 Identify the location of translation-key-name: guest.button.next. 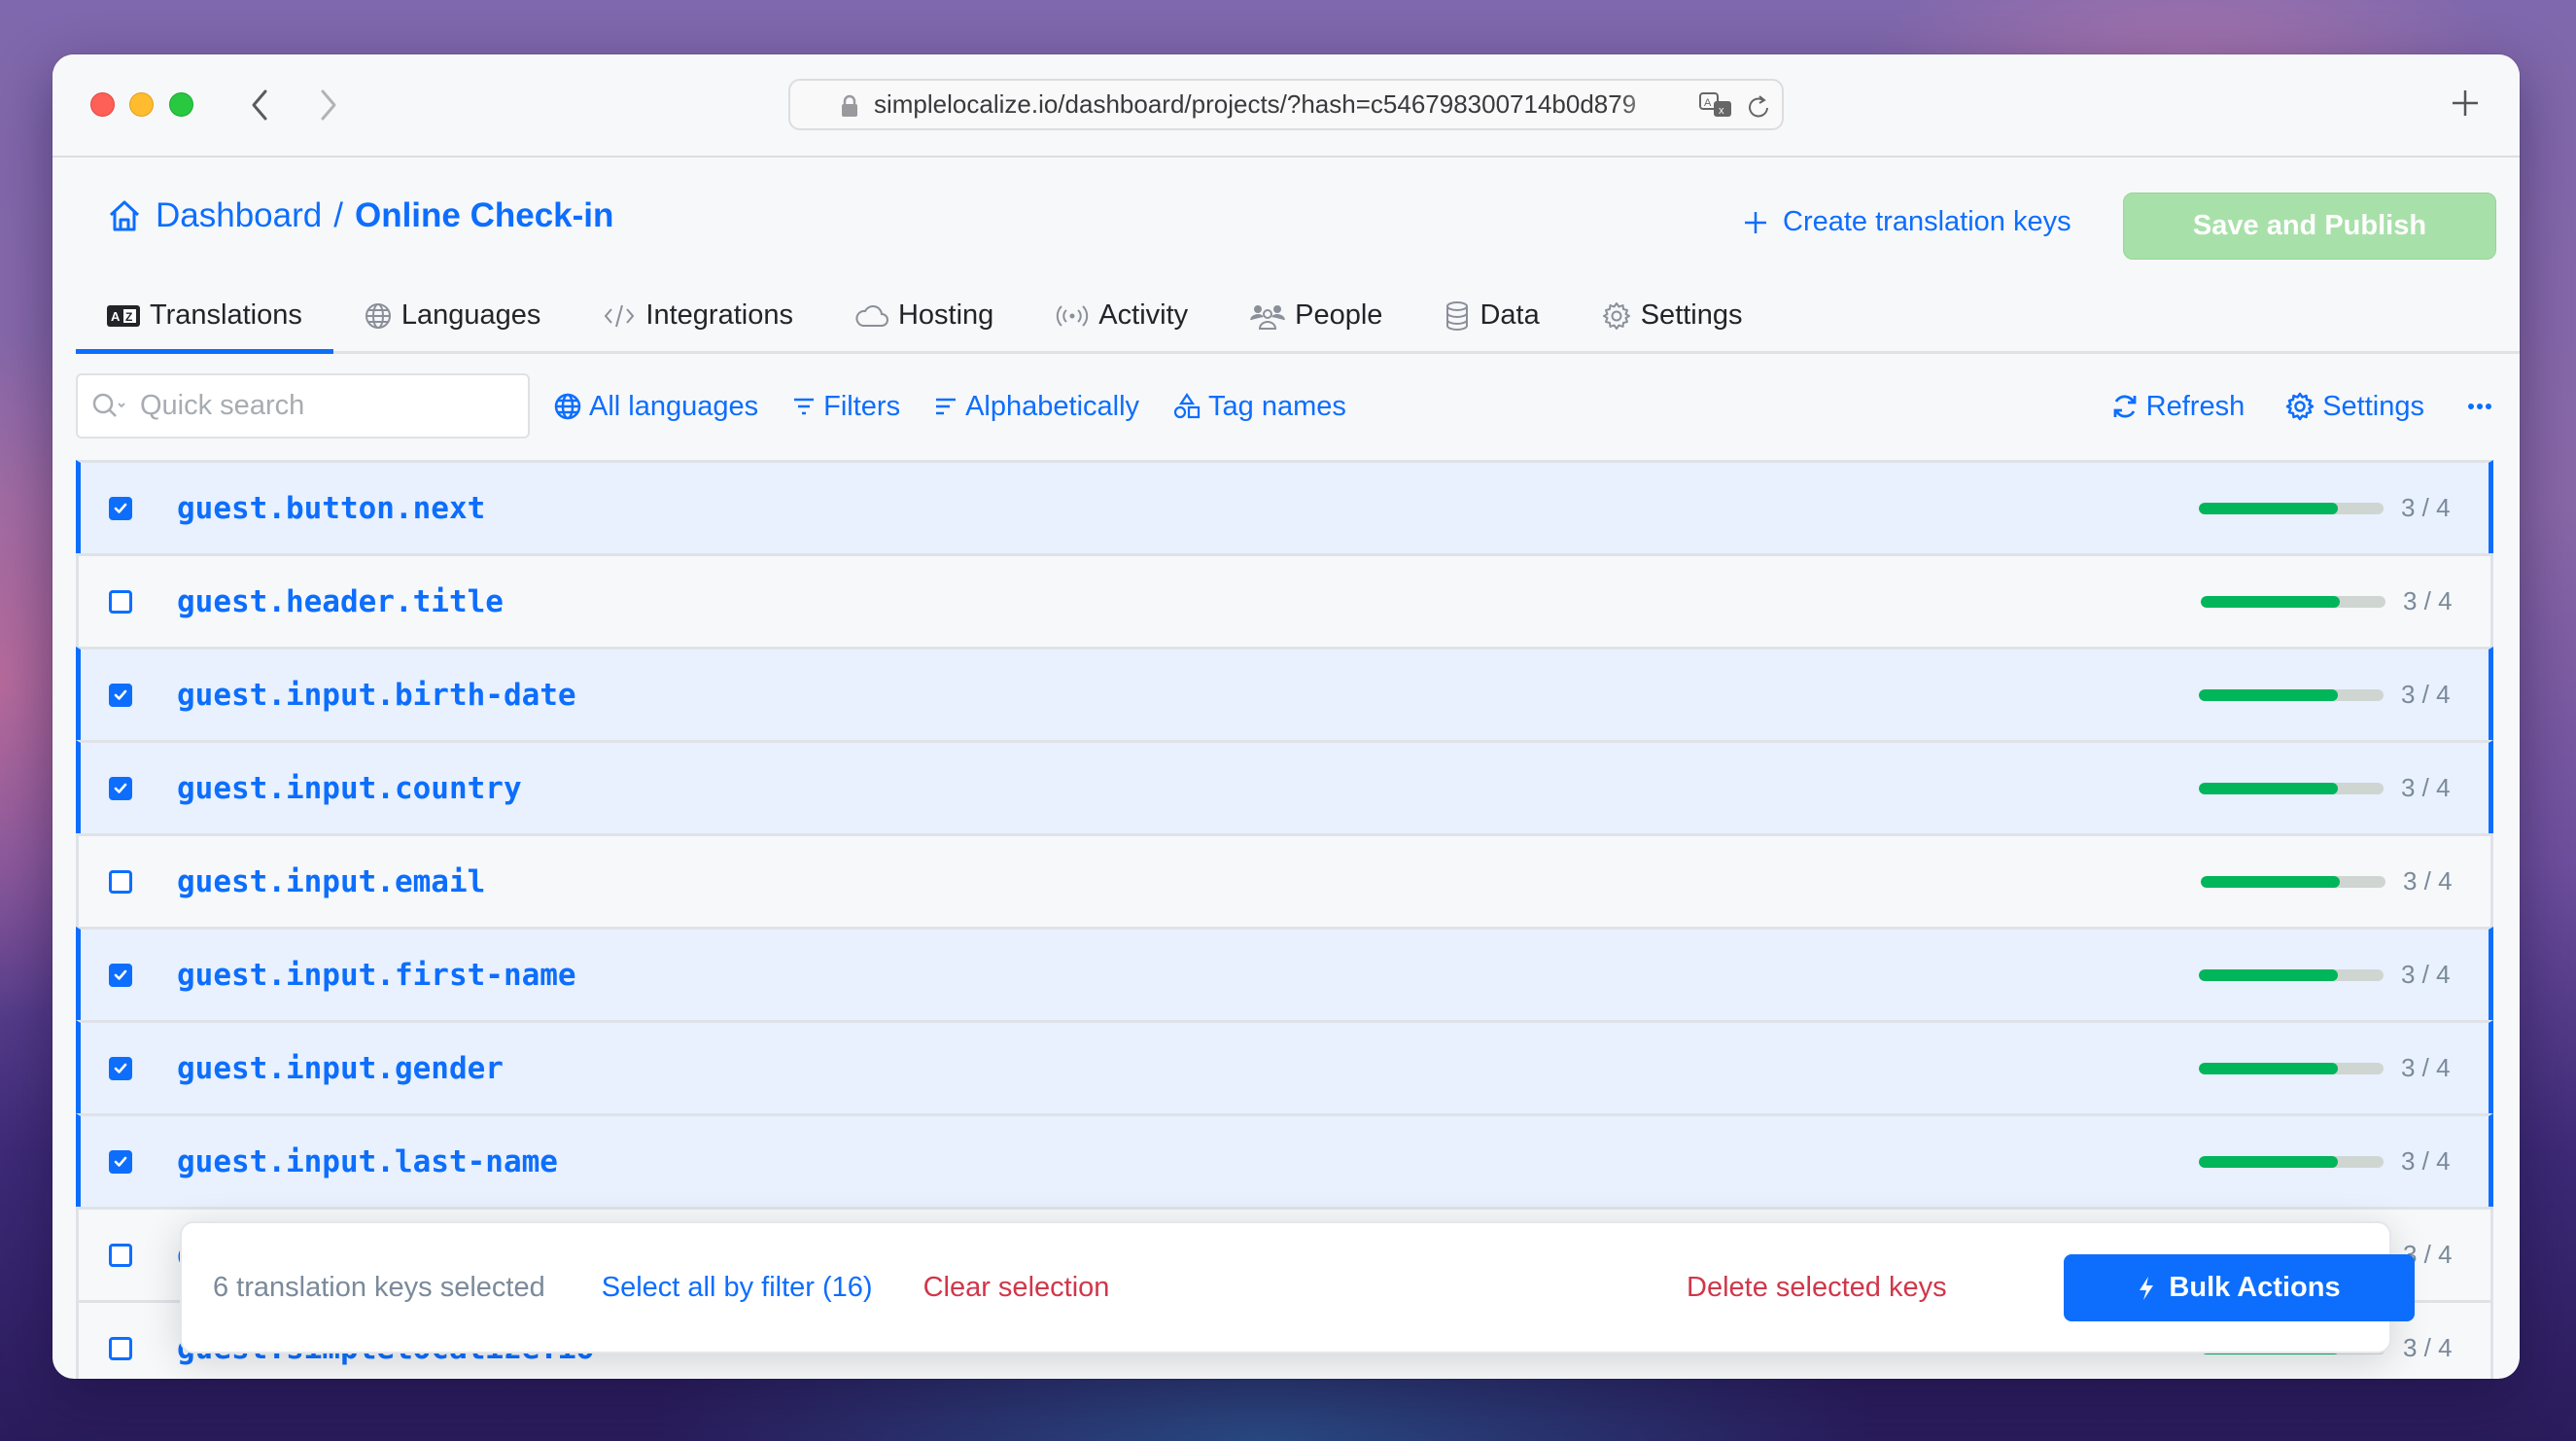
(331, 508).